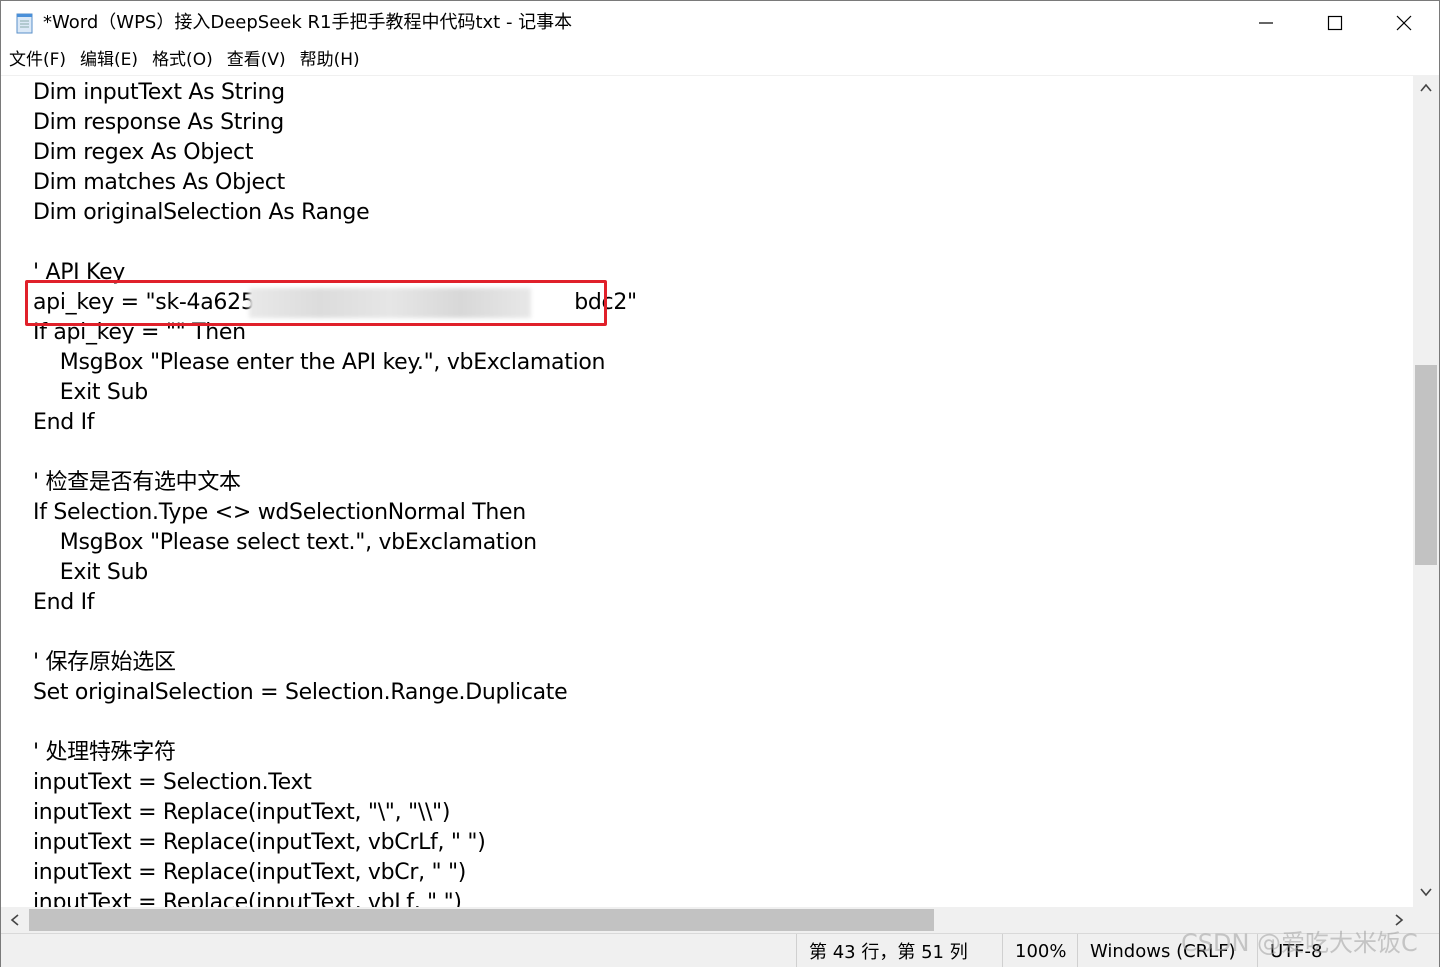 The height and width of the screenshot is (967, 1440). What do you see at coordinates (330, 60) in the screenshot?
I see `menu-help: 帮助(H)` at bounding box center [330, 60].